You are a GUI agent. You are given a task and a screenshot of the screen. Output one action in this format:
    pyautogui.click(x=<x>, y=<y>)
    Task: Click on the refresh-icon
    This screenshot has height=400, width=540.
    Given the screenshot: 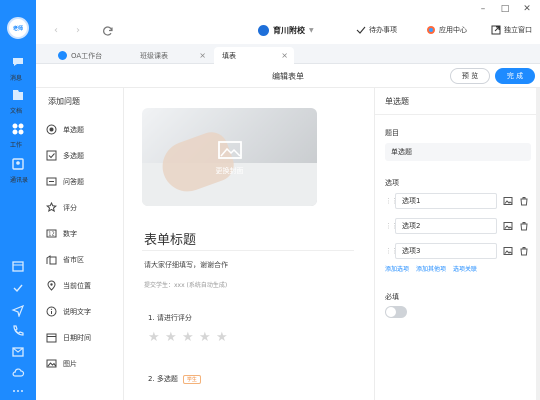 What is the action you would take?
    pyautogui.click(x=108, y=31)
    